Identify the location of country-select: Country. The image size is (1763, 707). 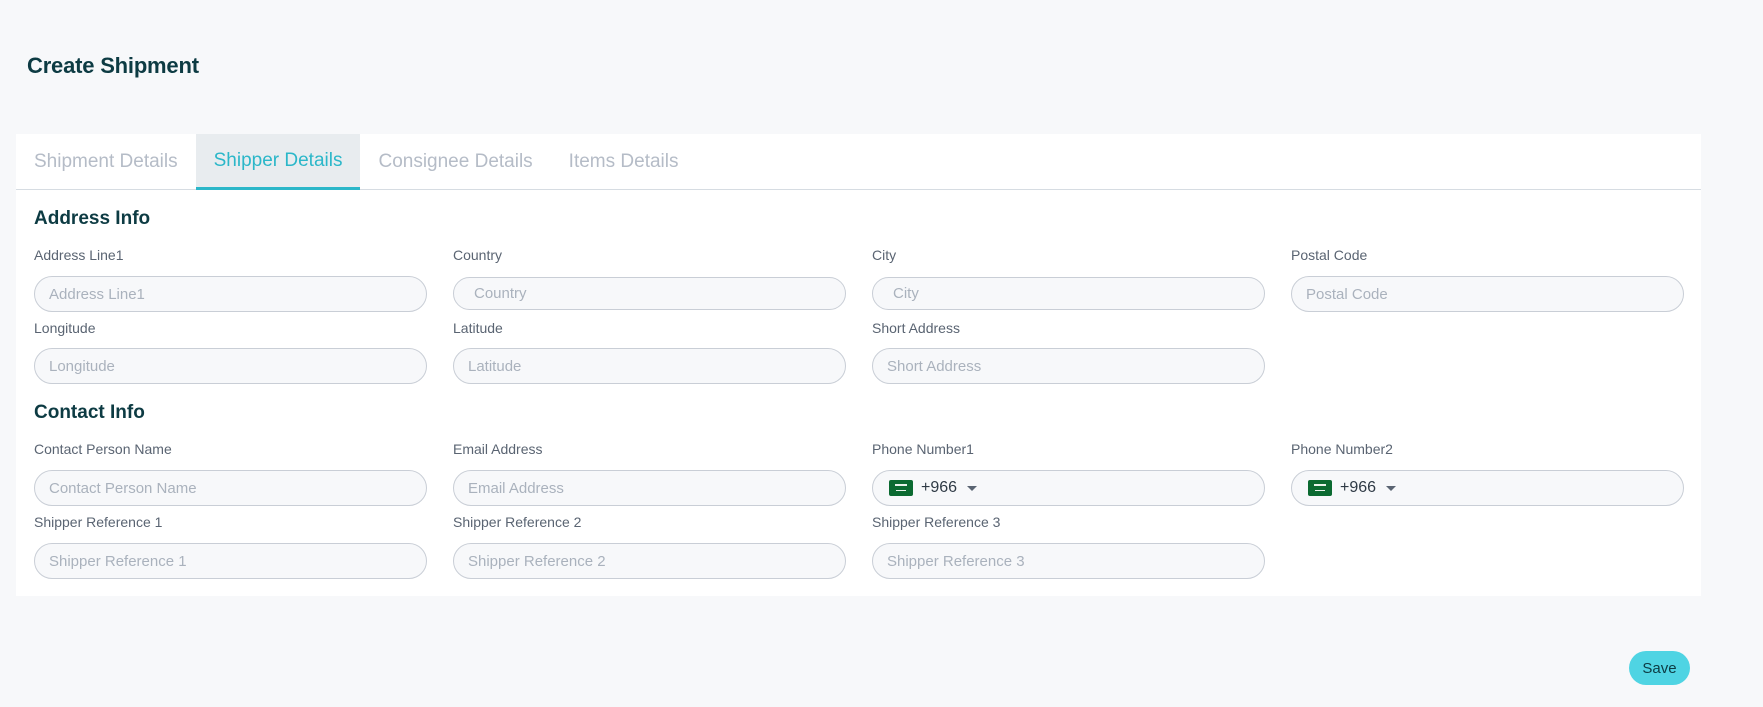
(649, 293).